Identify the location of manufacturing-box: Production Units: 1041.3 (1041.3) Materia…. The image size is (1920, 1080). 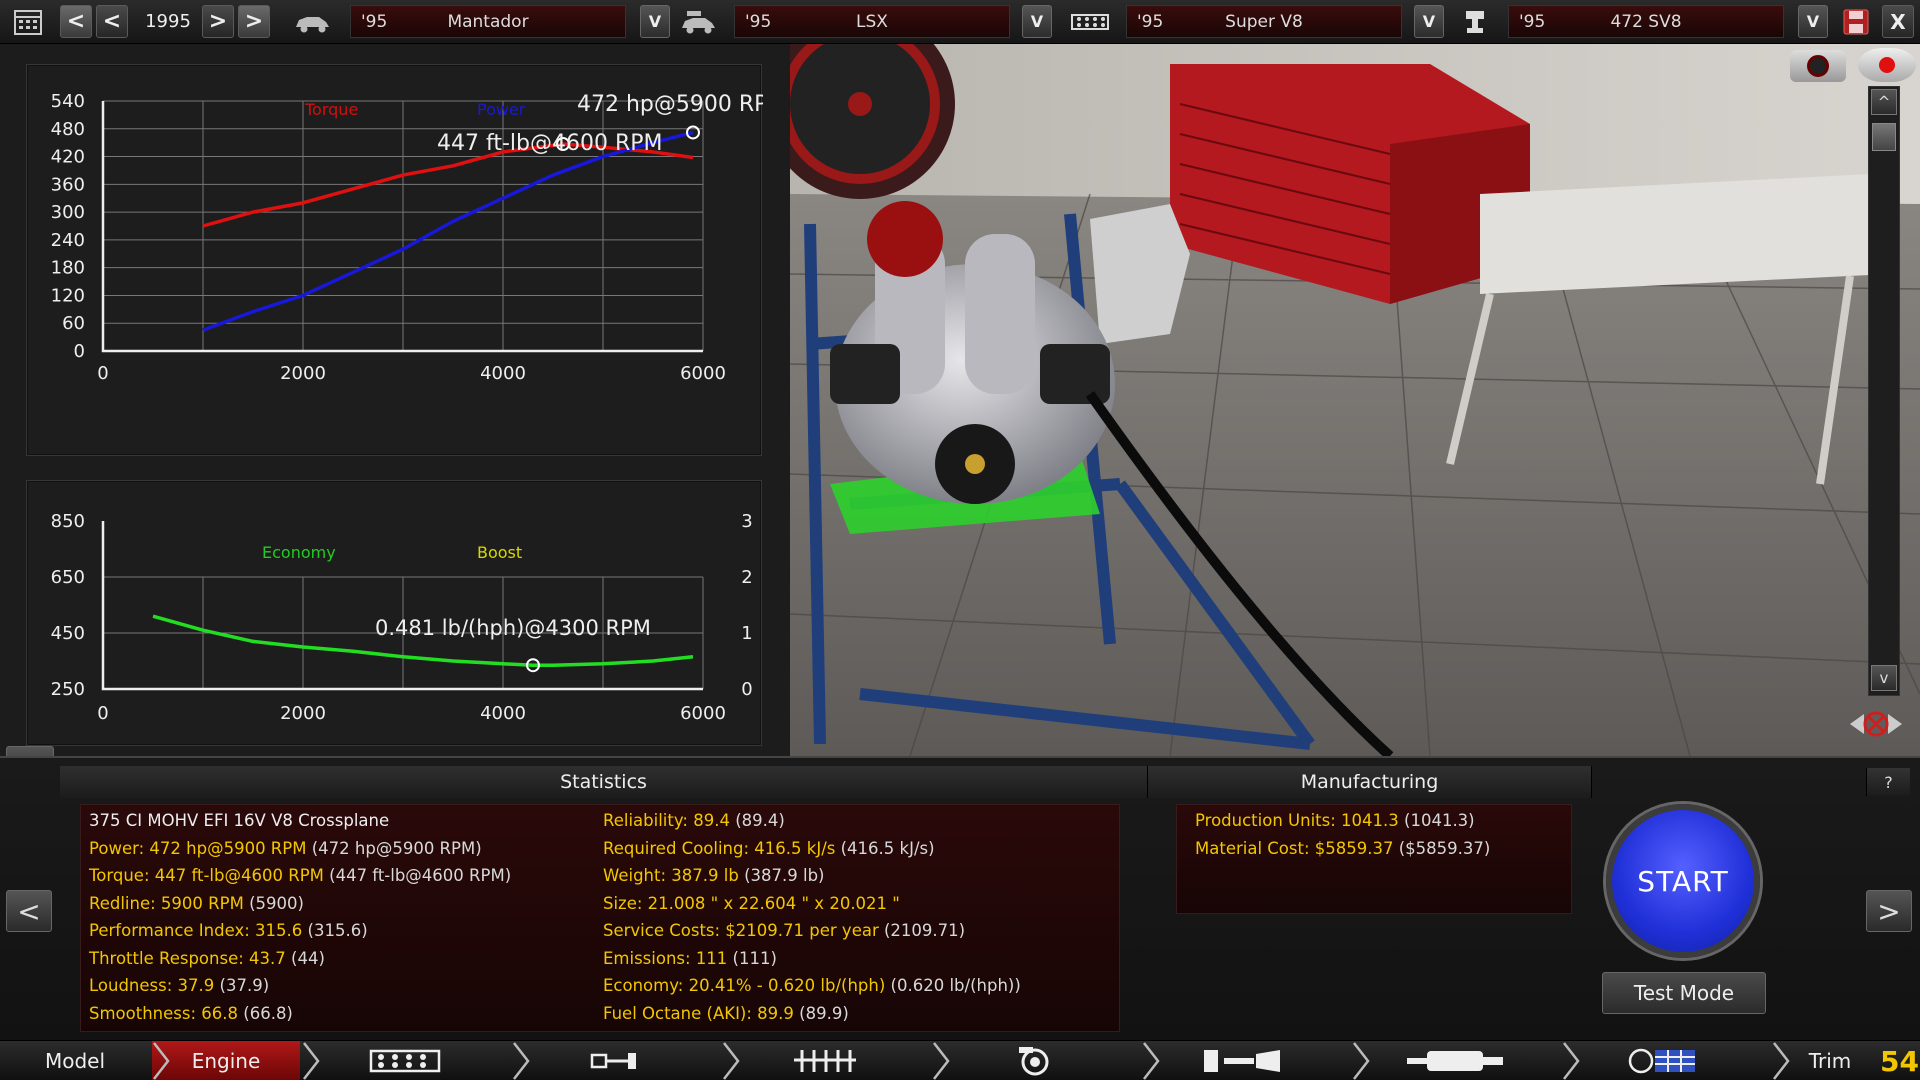
(1374, 859).